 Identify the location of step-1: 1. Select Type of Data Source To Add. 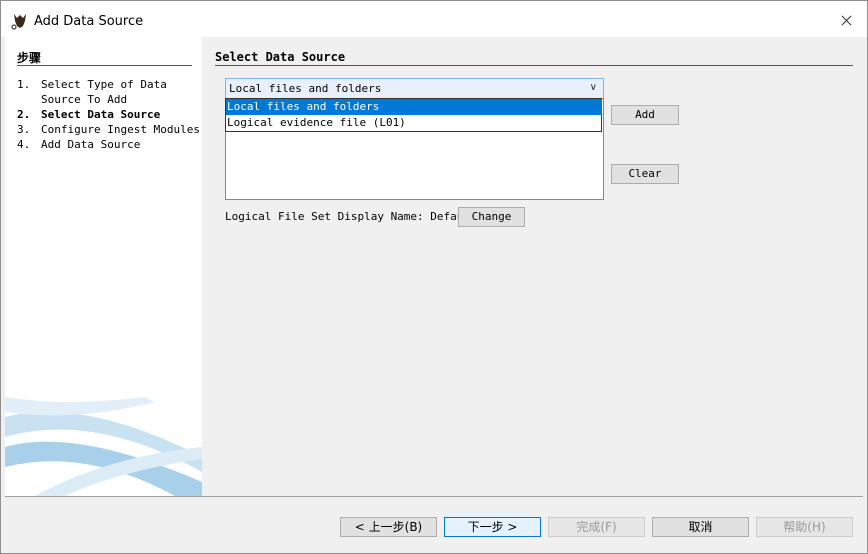
(109, 92).